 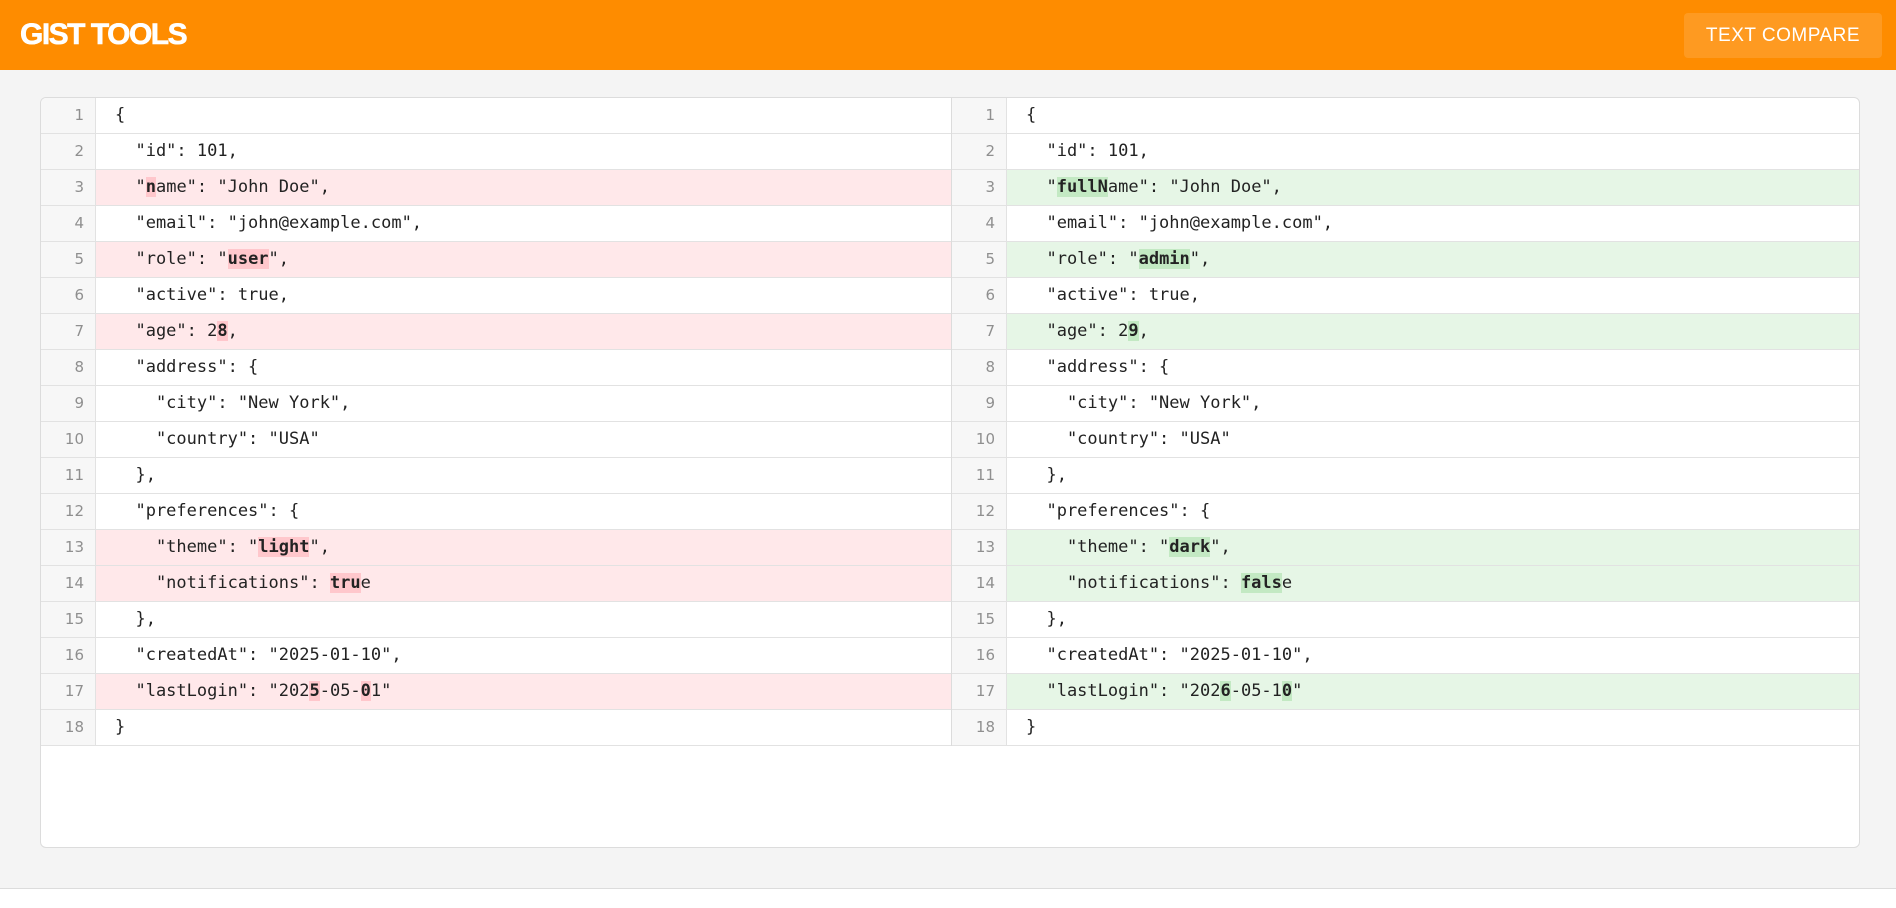 I want to click on code-text: "active": true,, so click(x=202, y=295).